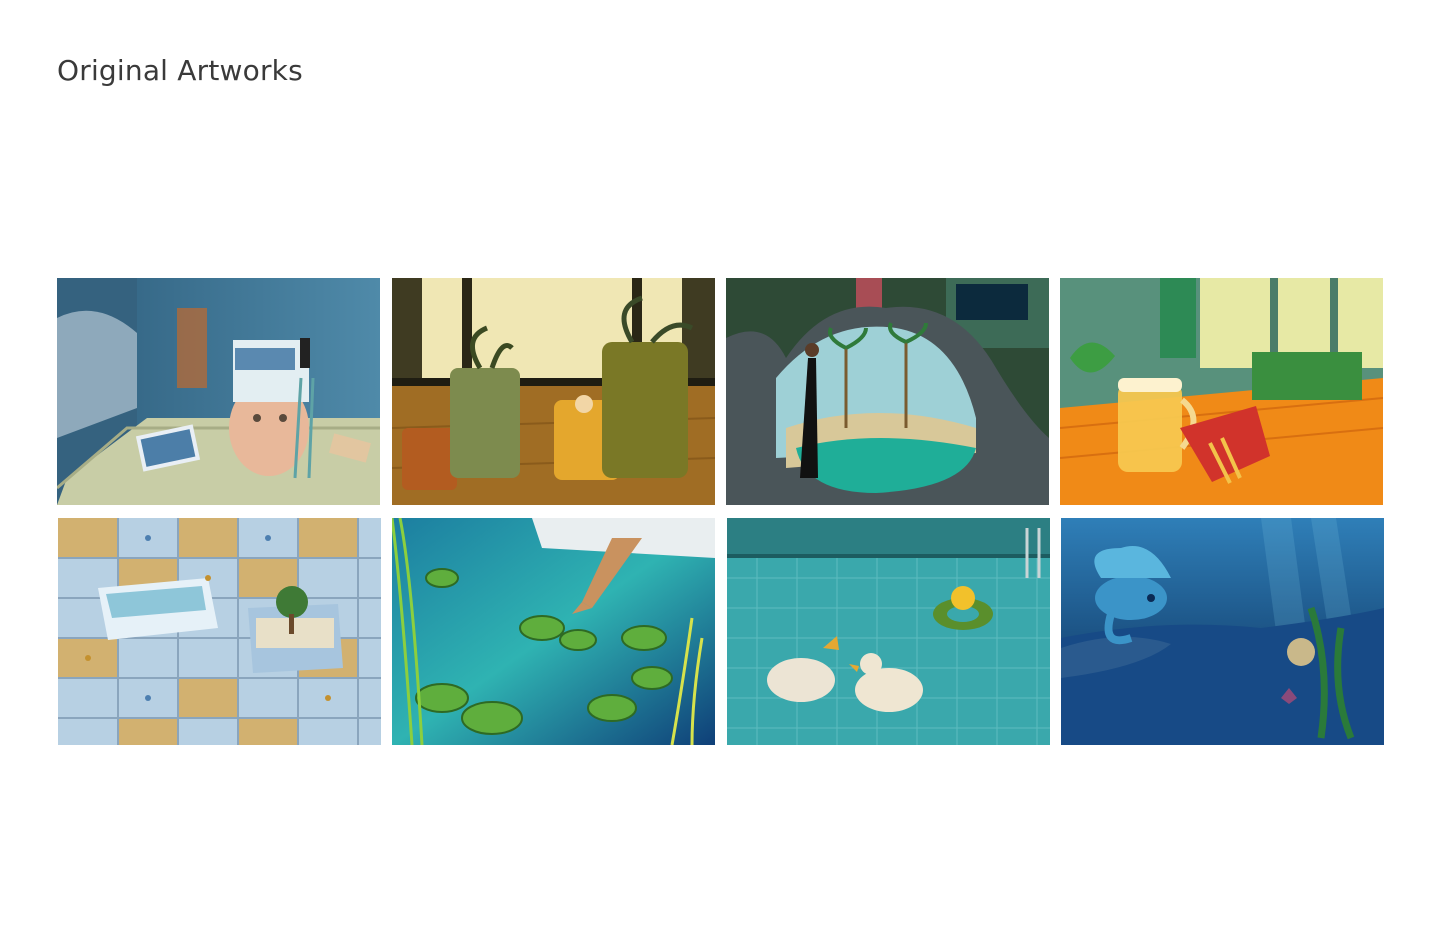  I want to click on artwork-image-drawers, so click(219, 631).